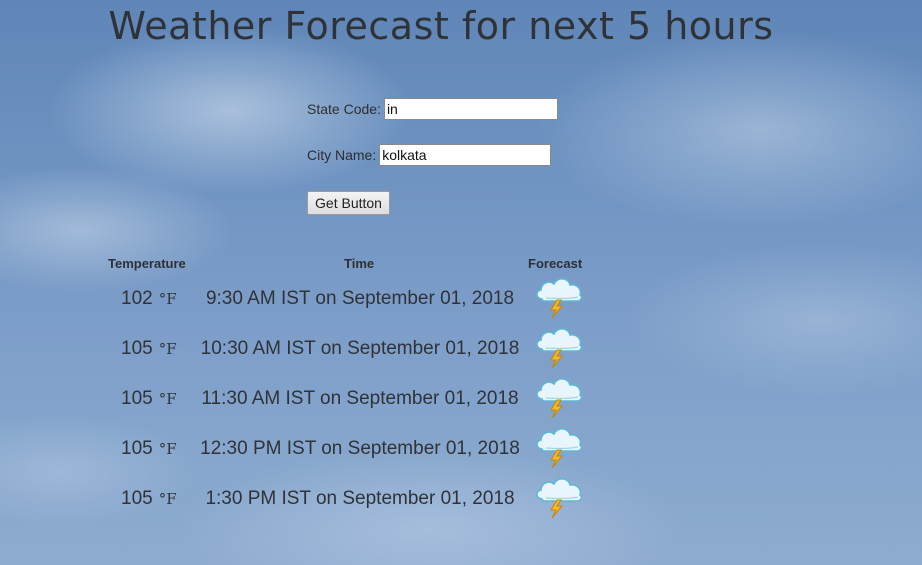 The width and height of the screenshot is (922, 565). I want to click on forecast-header: Forecast, so click(555, 263).